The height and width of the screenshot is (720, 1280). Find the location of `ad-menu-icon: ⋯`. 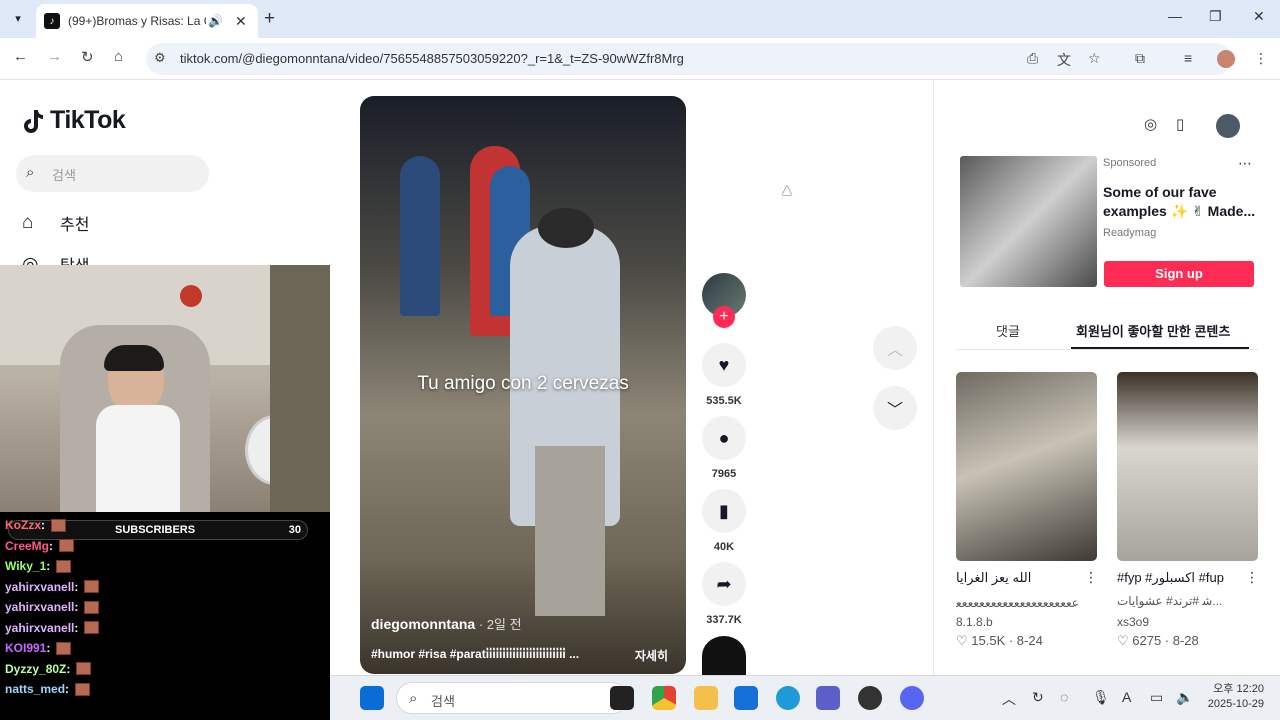

ad-menu-icon: ⋯ is located at coordinates (1245, 163).